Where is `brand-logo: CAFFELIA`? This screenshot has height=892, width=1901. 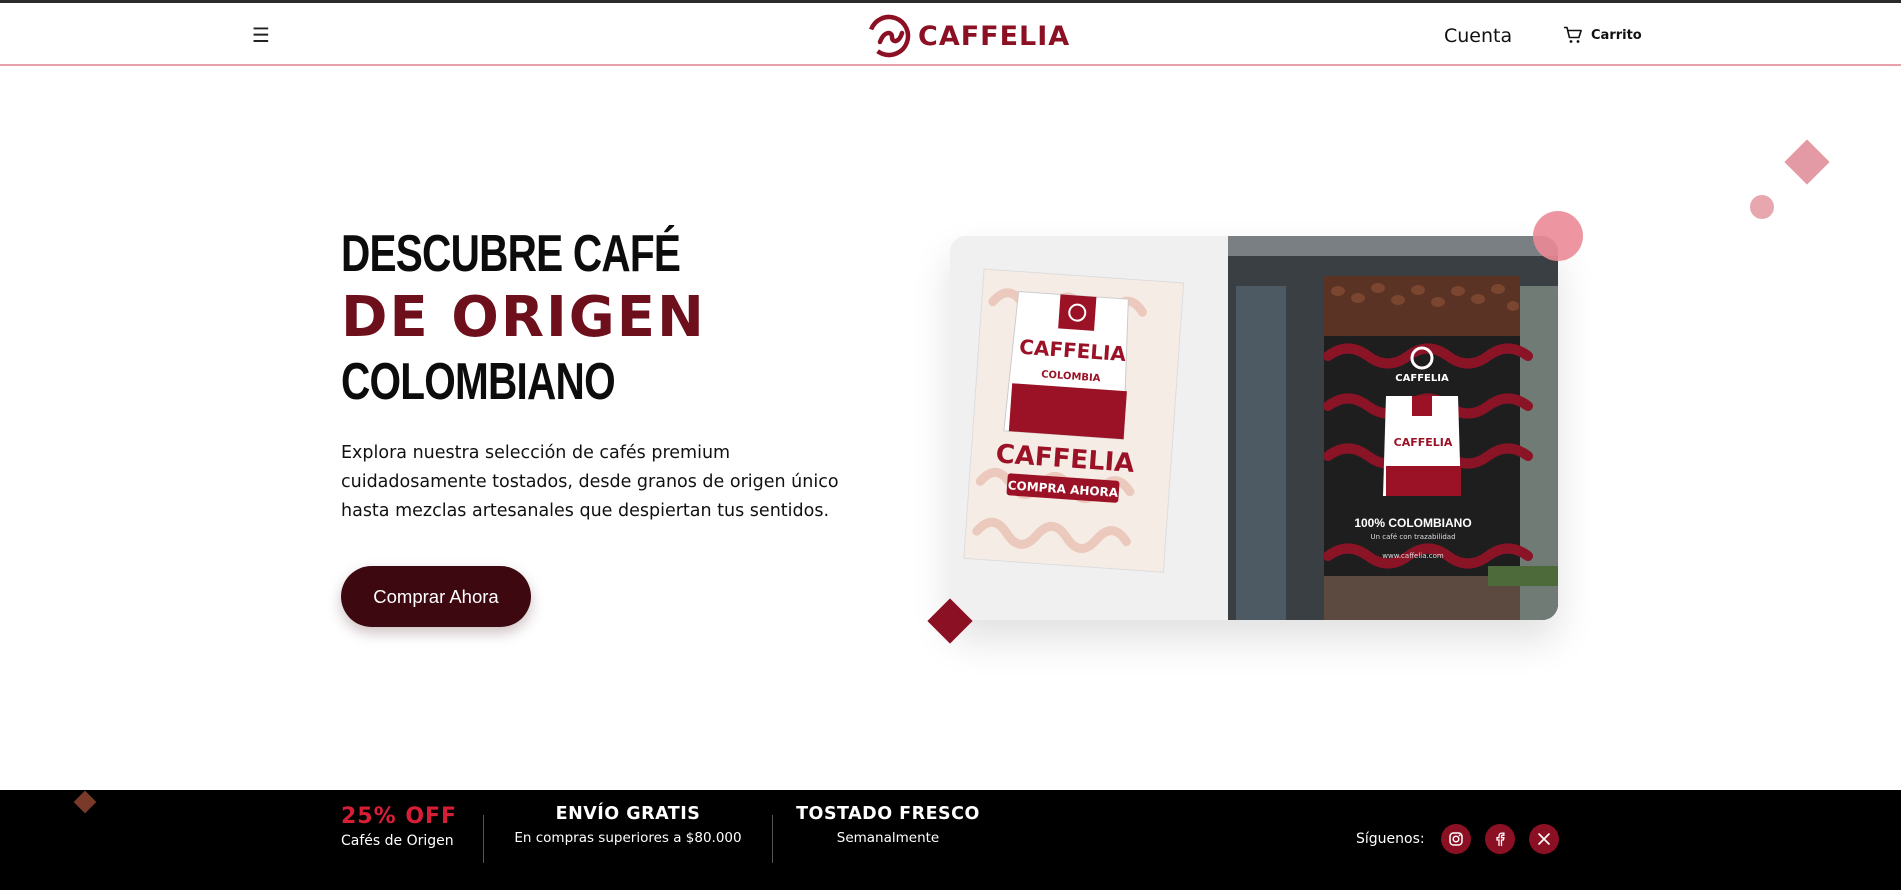 brand-logo: CAFFELIA is located at coordinates (968, 36).